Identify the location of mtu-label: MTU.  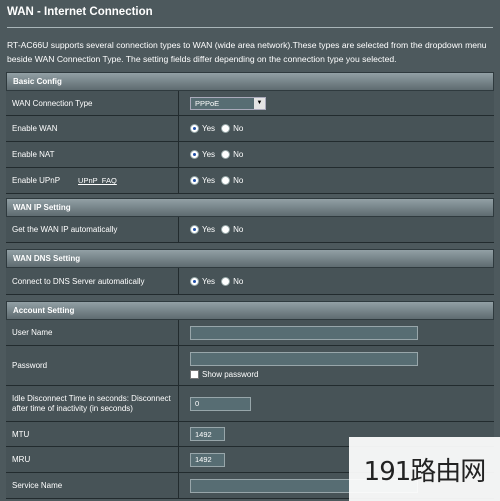
(92, 434).